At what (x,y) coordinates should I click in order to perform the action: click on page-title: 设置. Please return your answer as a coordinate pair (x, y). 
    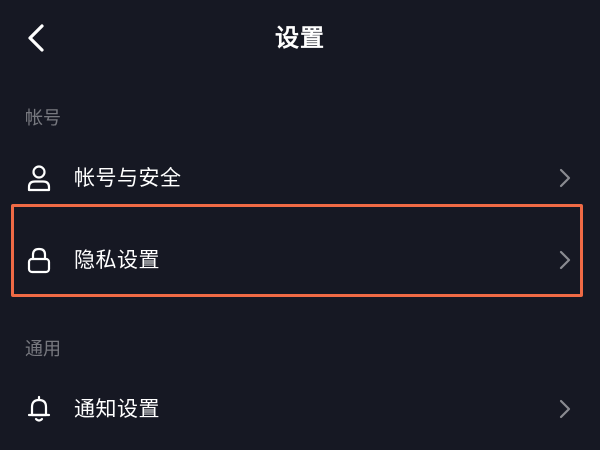
    Looking at the image, I should click on (300, 38).